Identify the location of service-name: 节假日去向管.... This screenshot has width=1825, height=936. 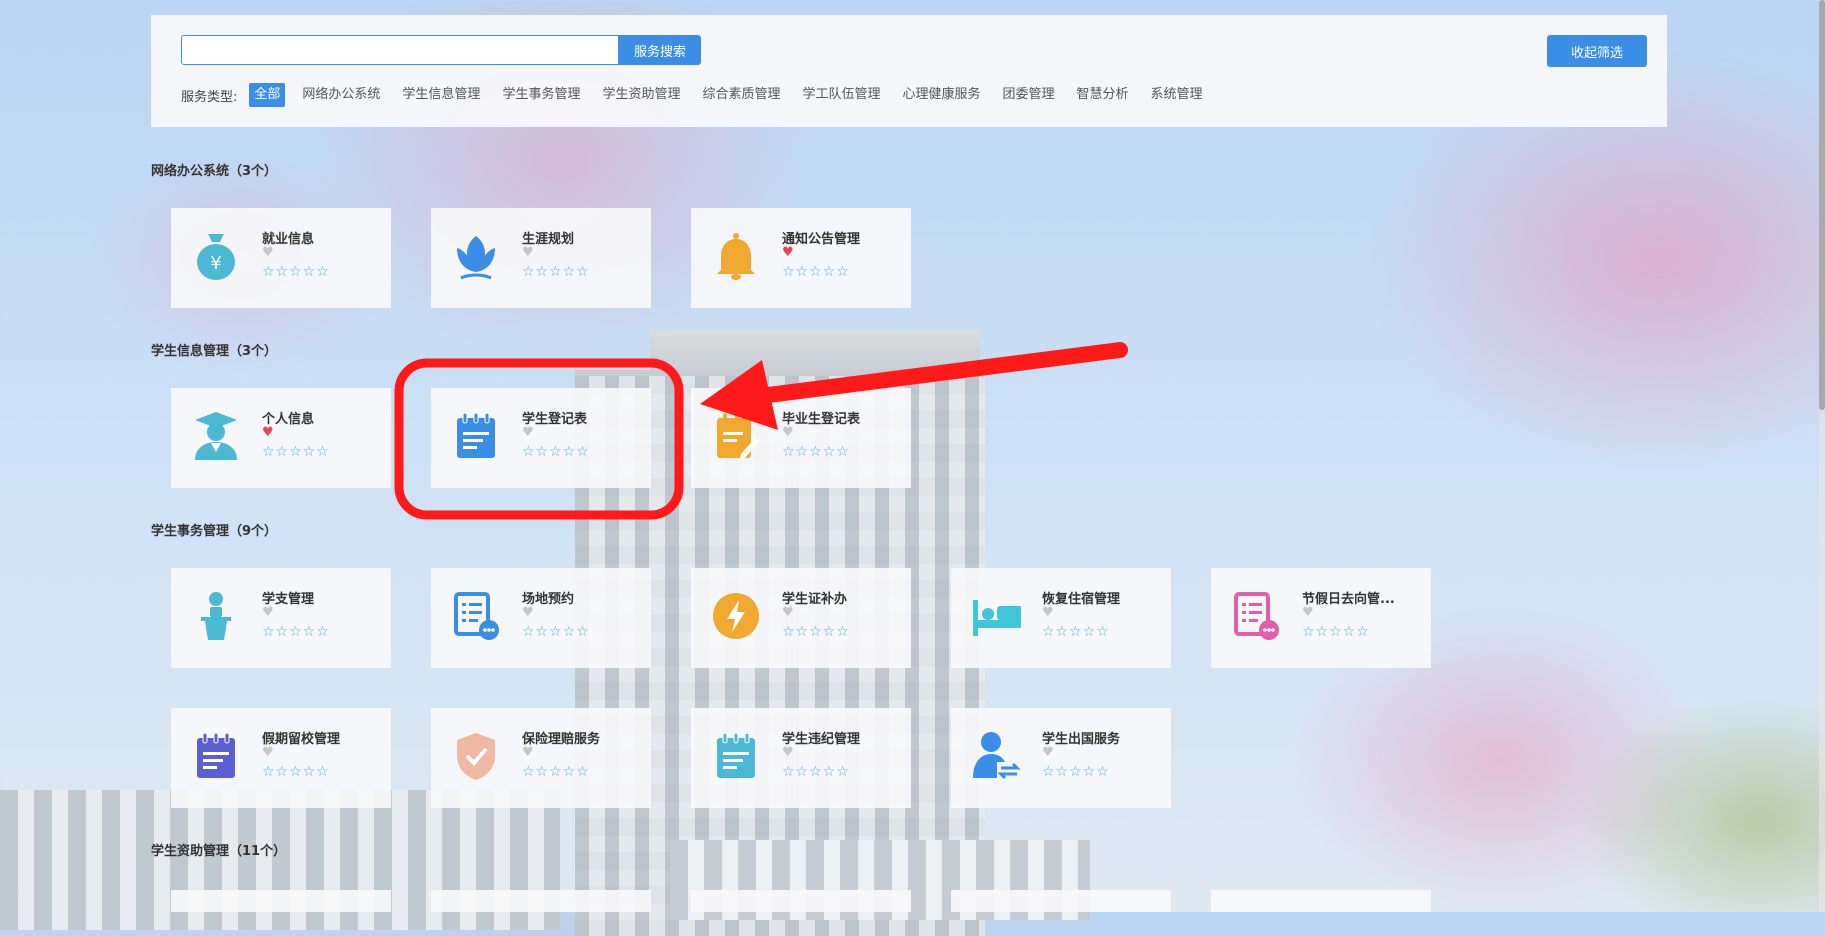
(1348, 599).